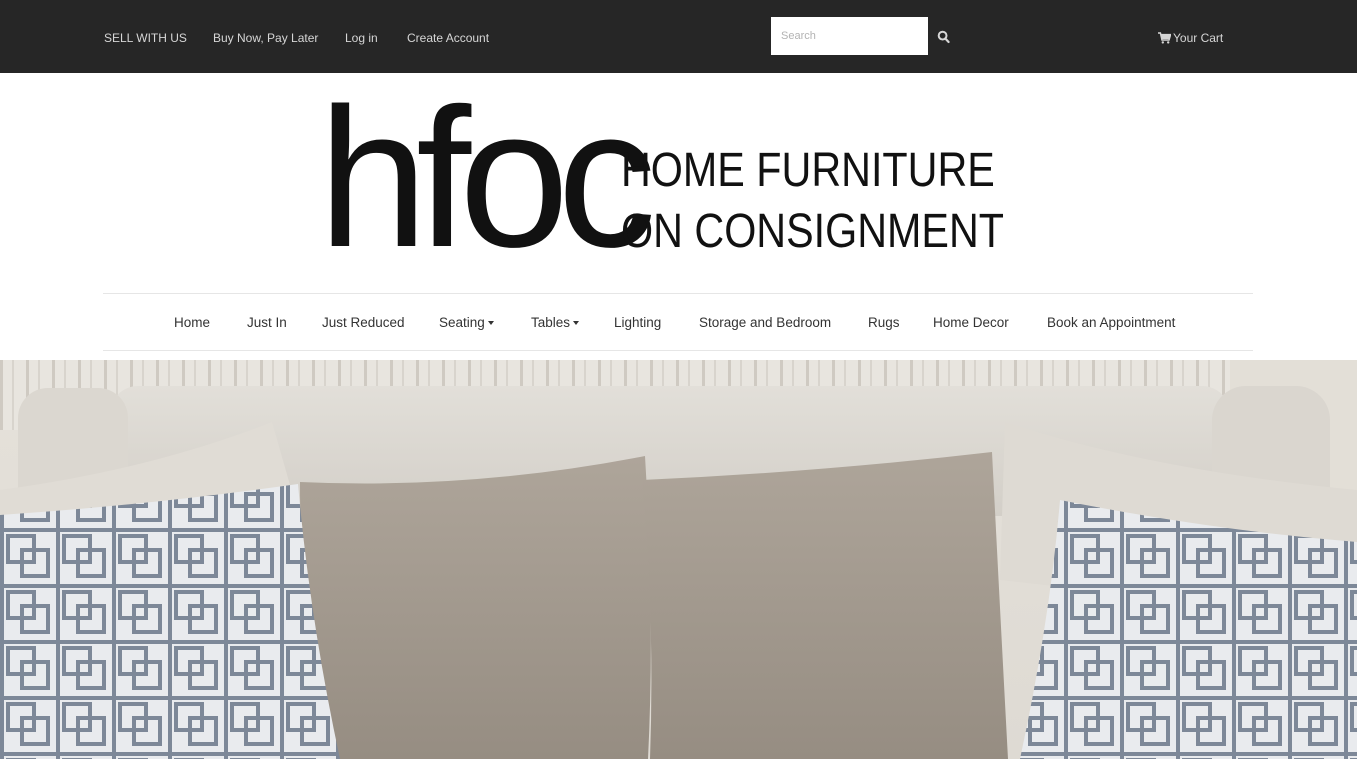  Describe the element at coordinates (361, 38) in the screenshot. I see `log-in-link: Log in` at that location.